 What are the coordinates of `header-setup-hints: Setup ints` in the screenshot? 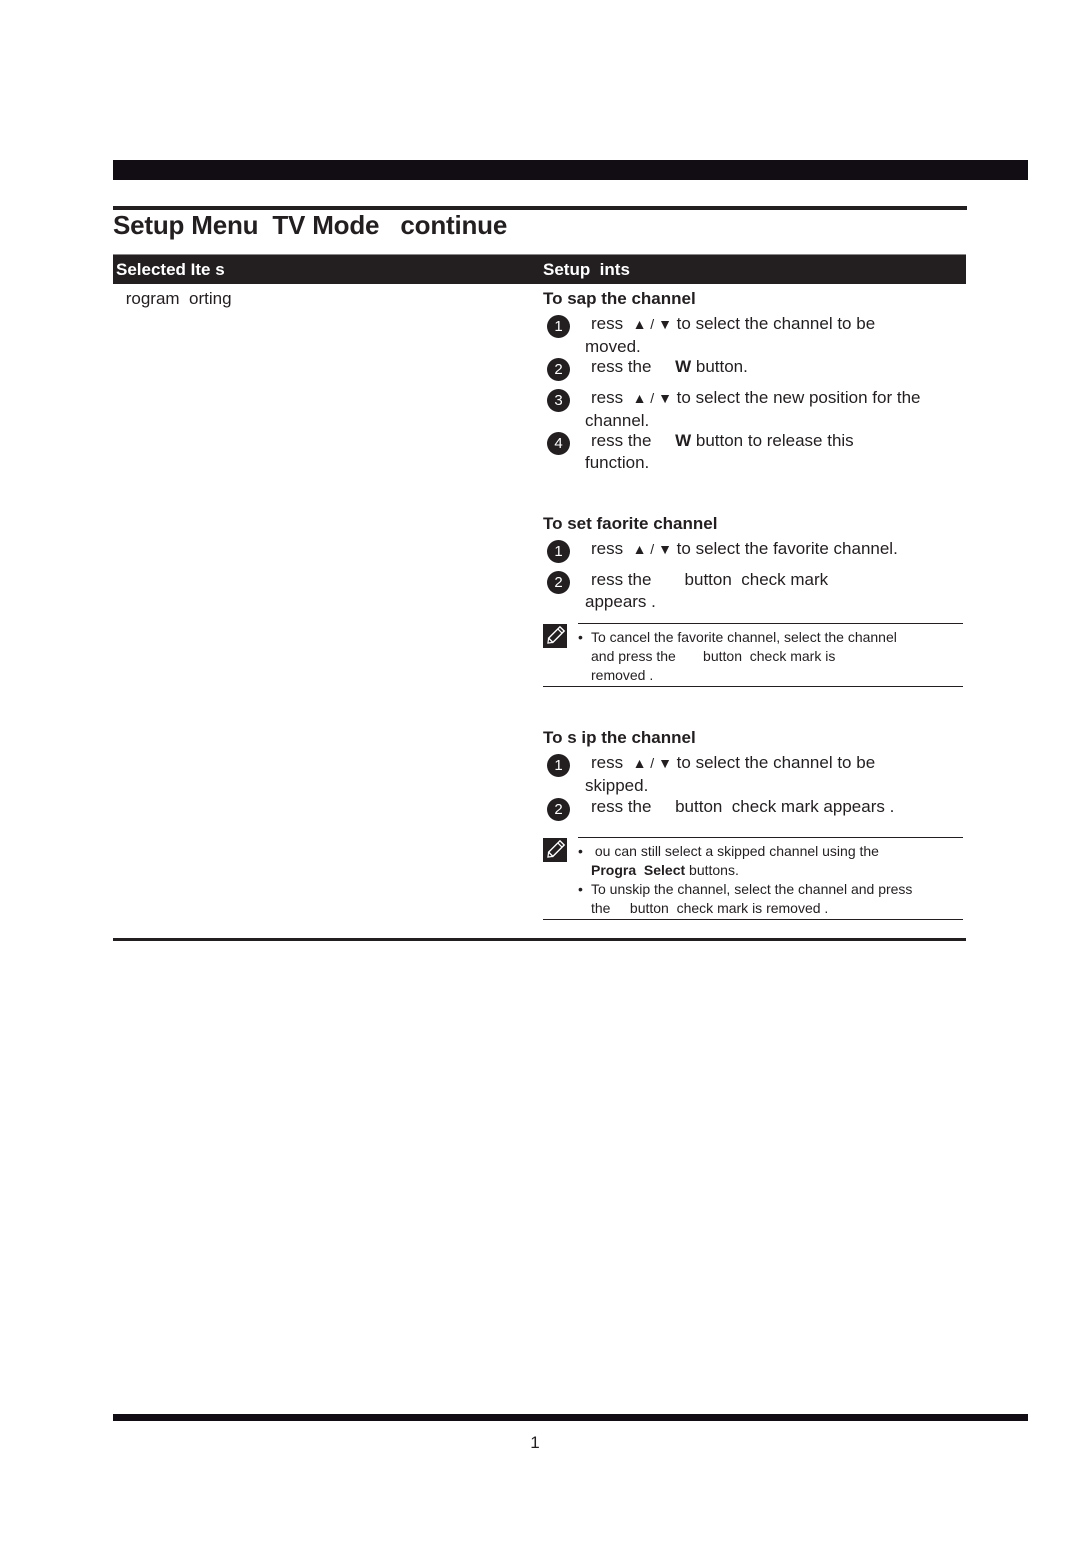 It's located at (586, 269).